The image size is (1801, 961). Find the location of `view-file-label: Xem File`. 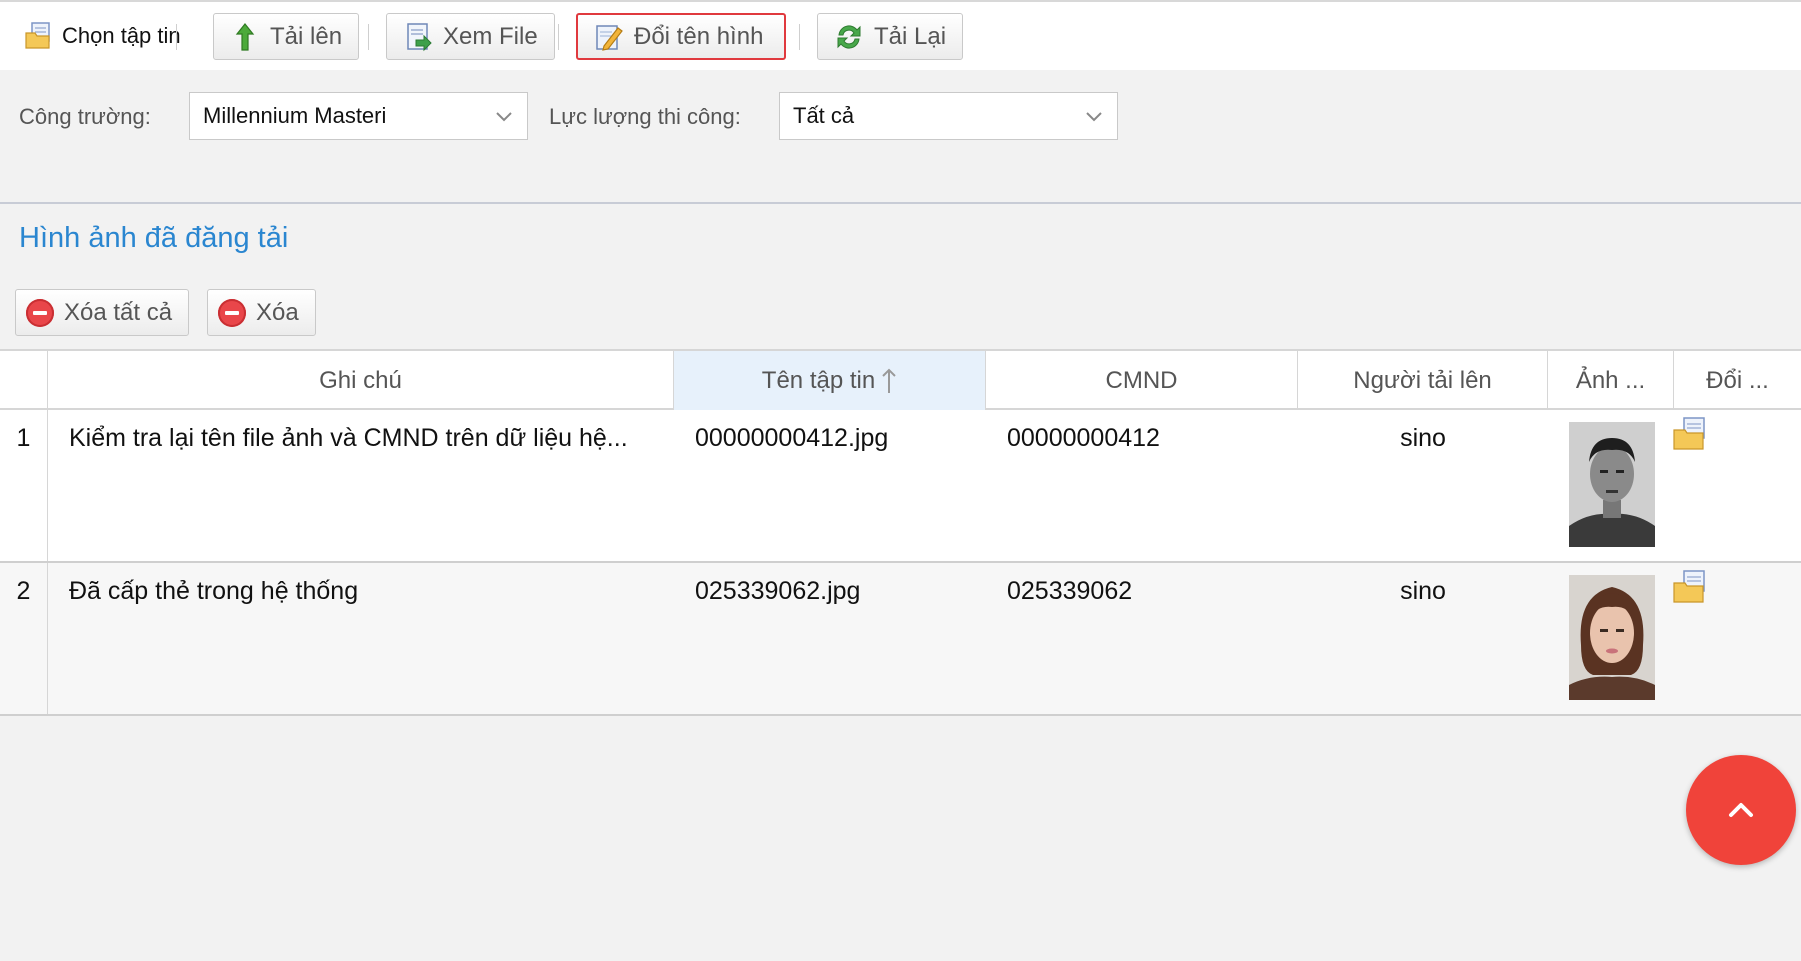

view-file-label: Xem File is located at coordinates (490, 36).